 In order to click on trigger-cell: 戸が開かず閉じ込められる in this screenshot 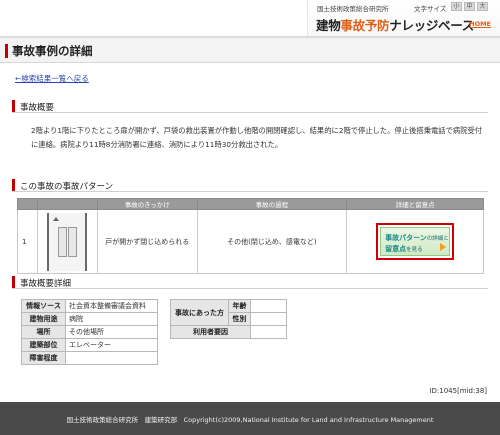, I will do `click(147, 241)`.